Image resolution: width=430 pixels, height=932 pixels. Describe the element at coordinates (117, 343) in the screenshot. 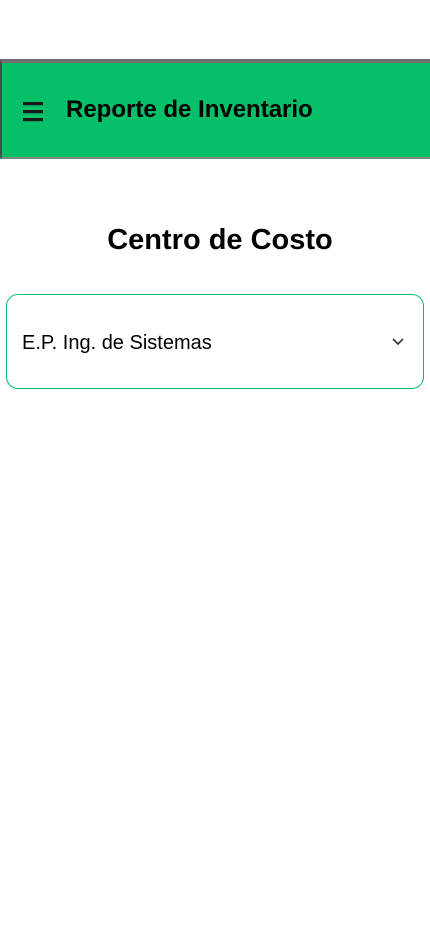

I see `cost-center-selected-value: E.P. Ing. de Sistemas` at that location.